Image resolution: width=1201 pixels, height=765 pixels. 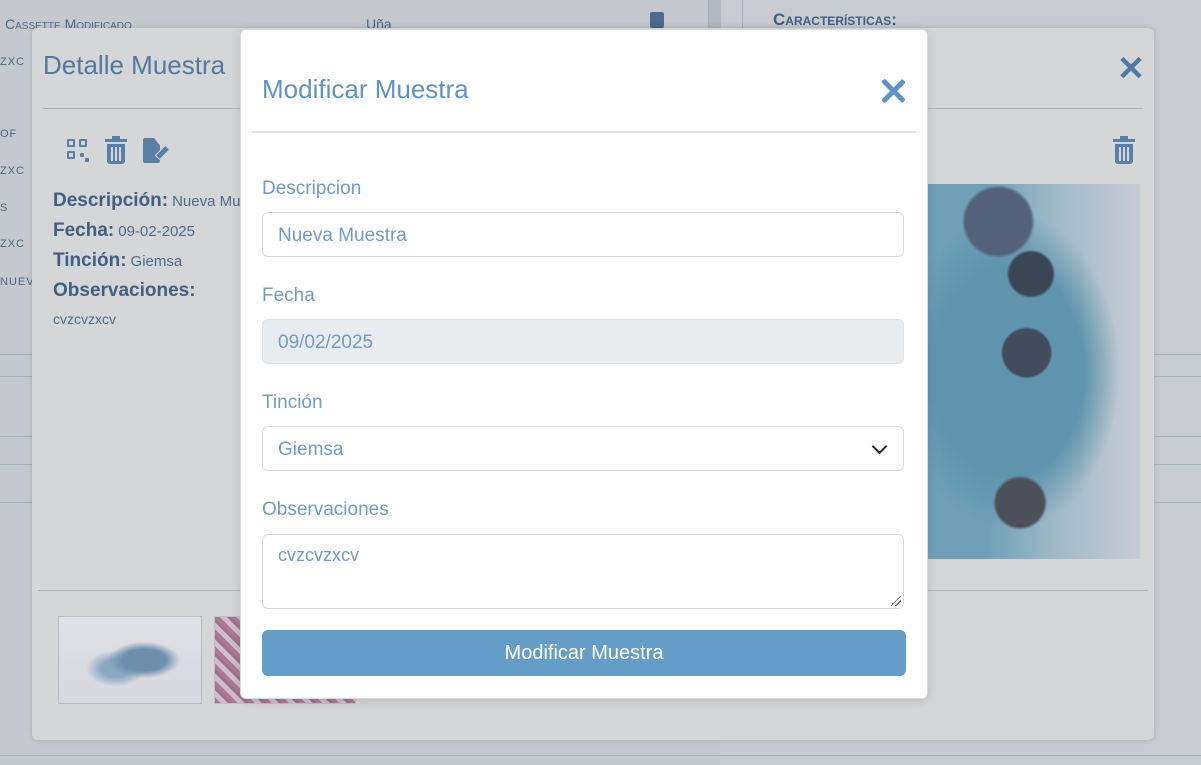 I want to click on observaciones-label: Observaciones, so click(x=325, y=509).